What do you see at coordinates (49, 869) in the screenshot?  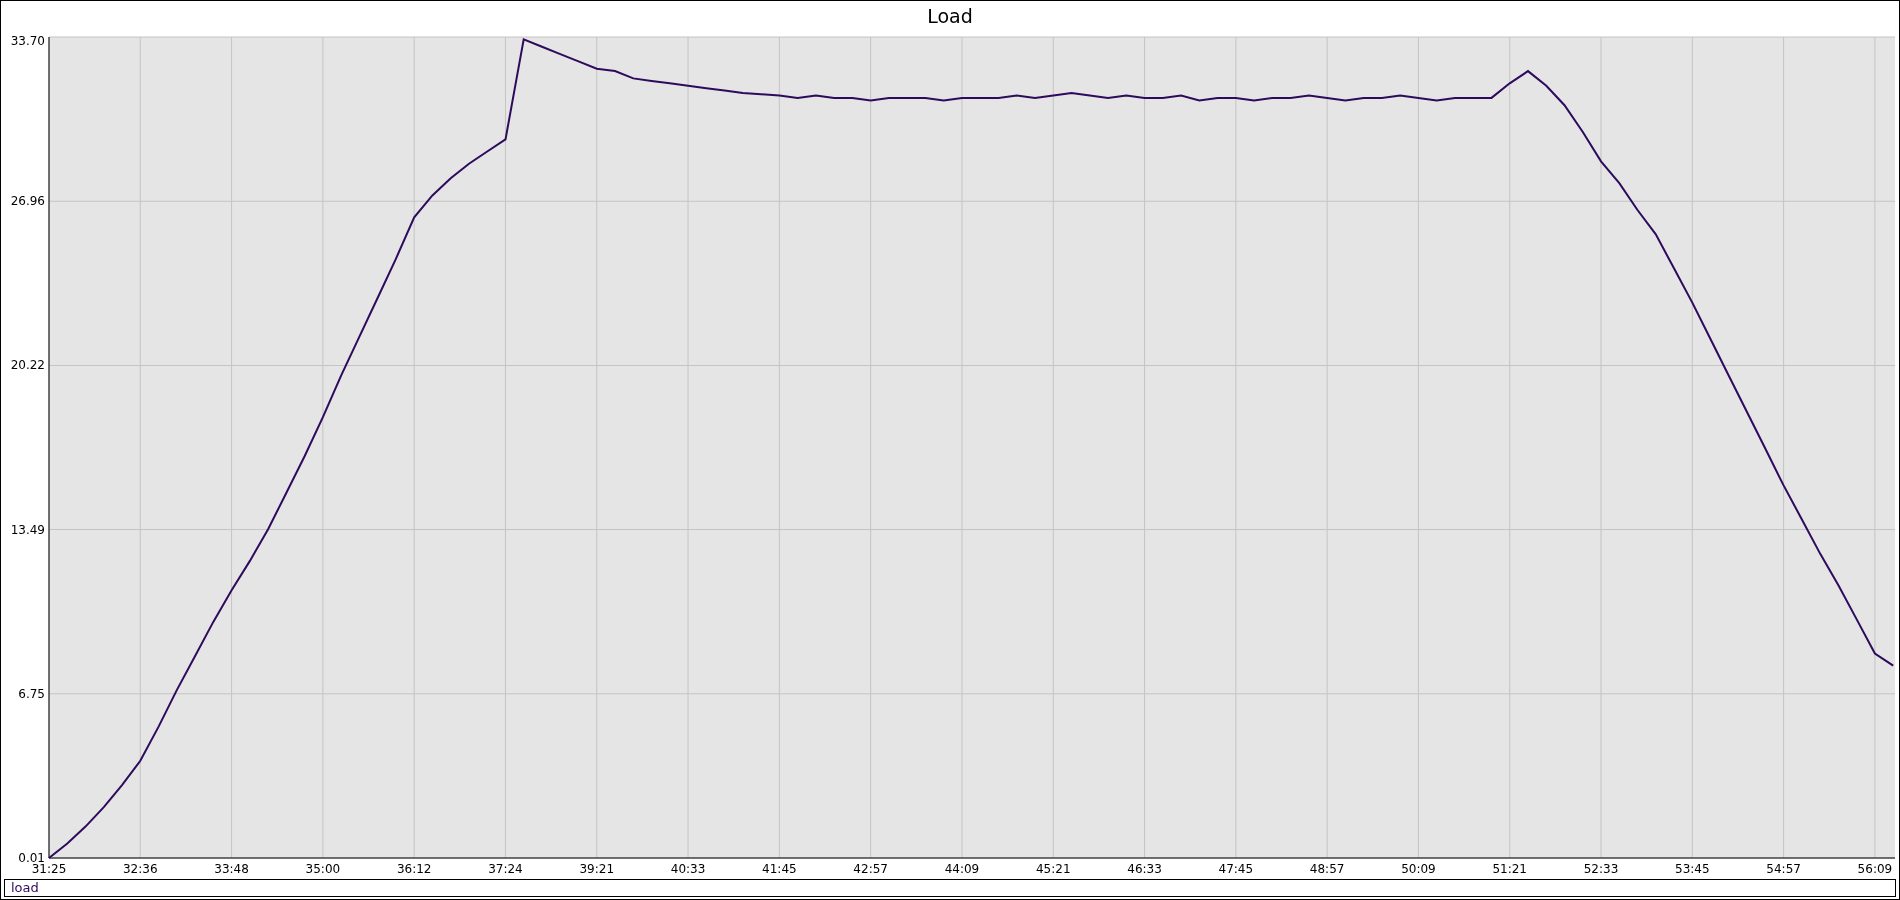 I see `x-tick-label: 31:25` at bounding box center [49, 869].